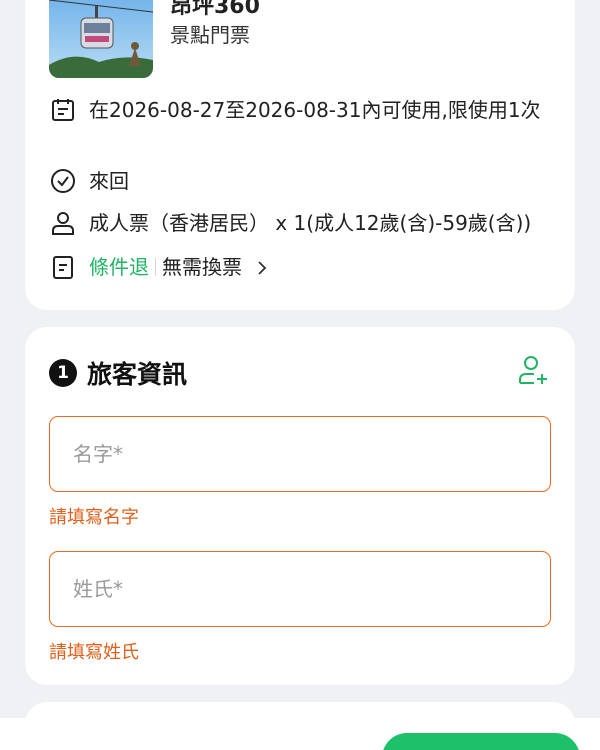  I want to click on chevron-right-icon, so click(262, 269).